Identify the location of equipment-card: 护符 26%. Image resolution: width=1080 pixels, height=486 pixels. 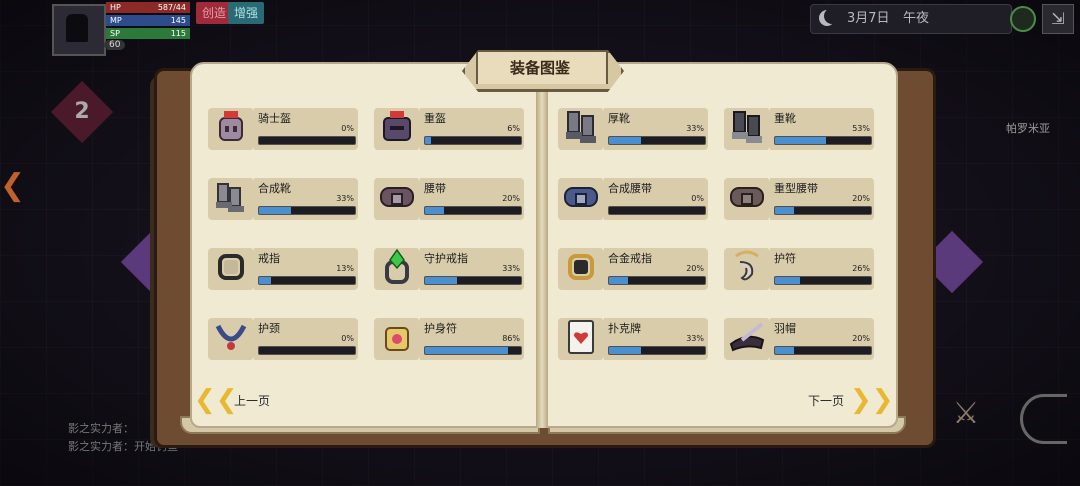
(799, 267).